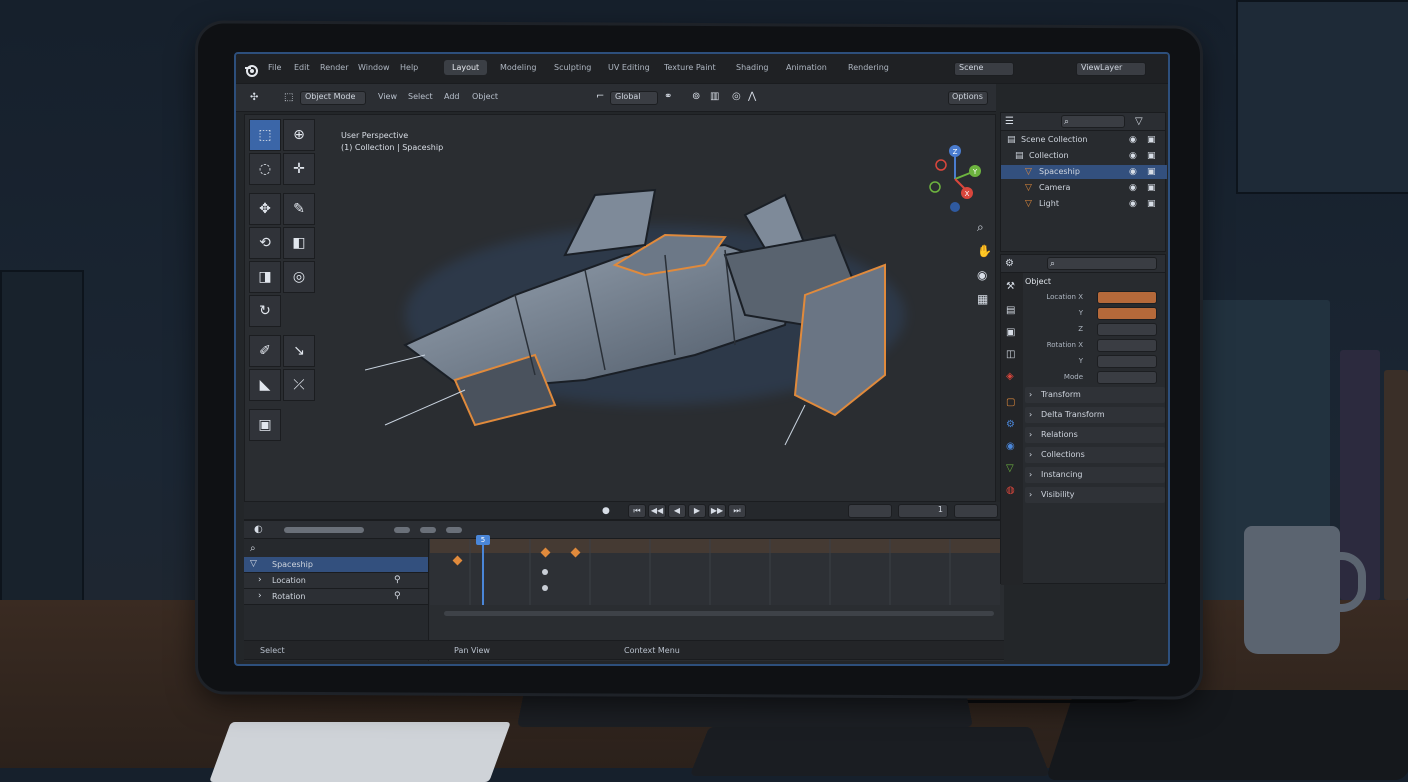  Describe the element at coordinates (402, 530) in the screenshot. I see `menu-view` at that location.